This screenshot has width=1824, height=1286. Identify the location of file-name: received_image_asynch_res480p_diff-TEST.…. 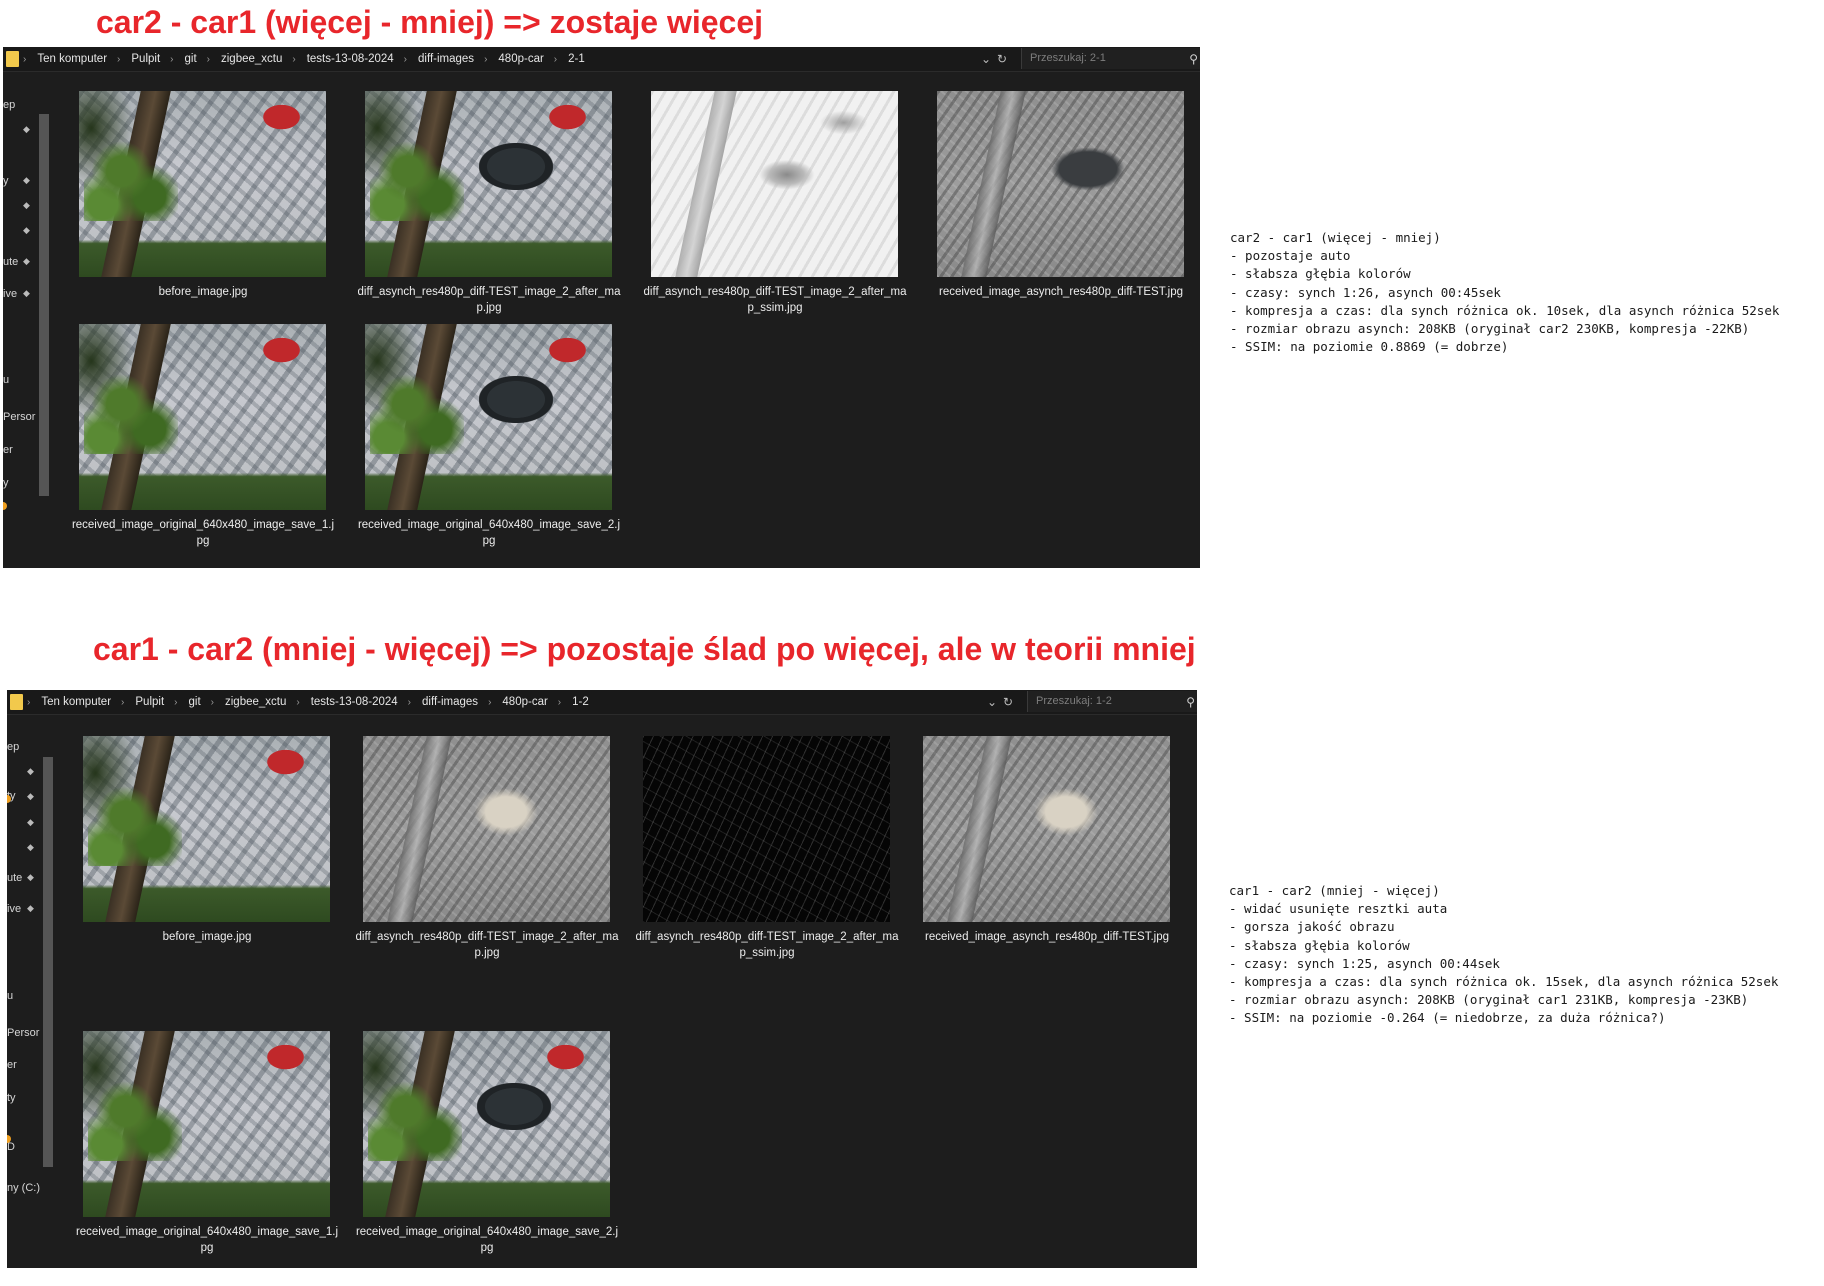
(1047, 937).